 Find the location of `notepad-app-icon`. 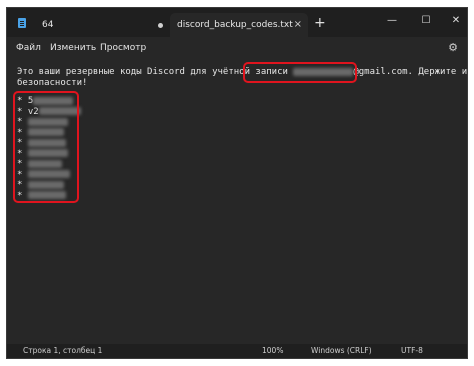

notepad-app-icon is located at coordinates (22, 23).